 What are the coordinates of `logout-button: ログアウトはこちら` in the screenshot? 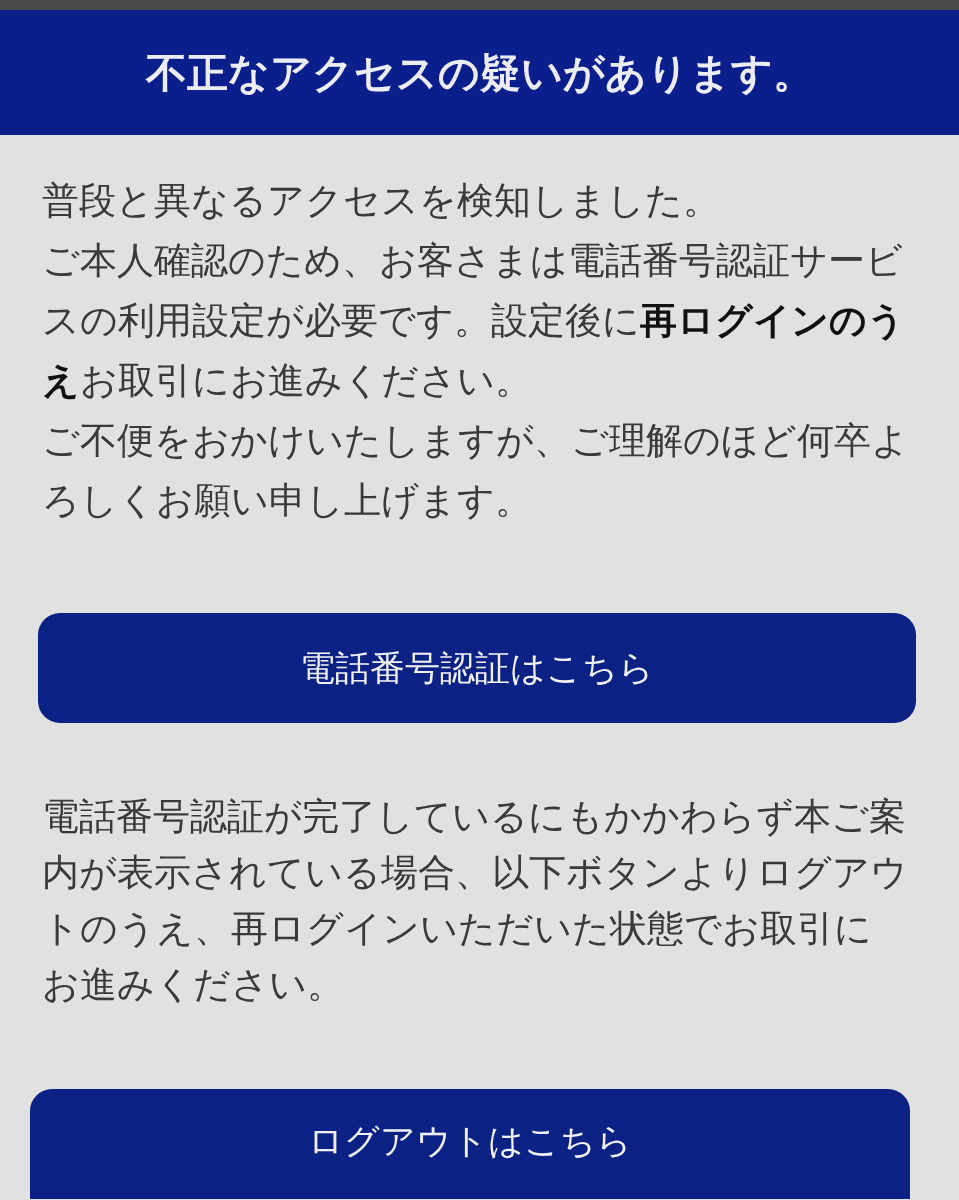 It's located at (470, 1144).